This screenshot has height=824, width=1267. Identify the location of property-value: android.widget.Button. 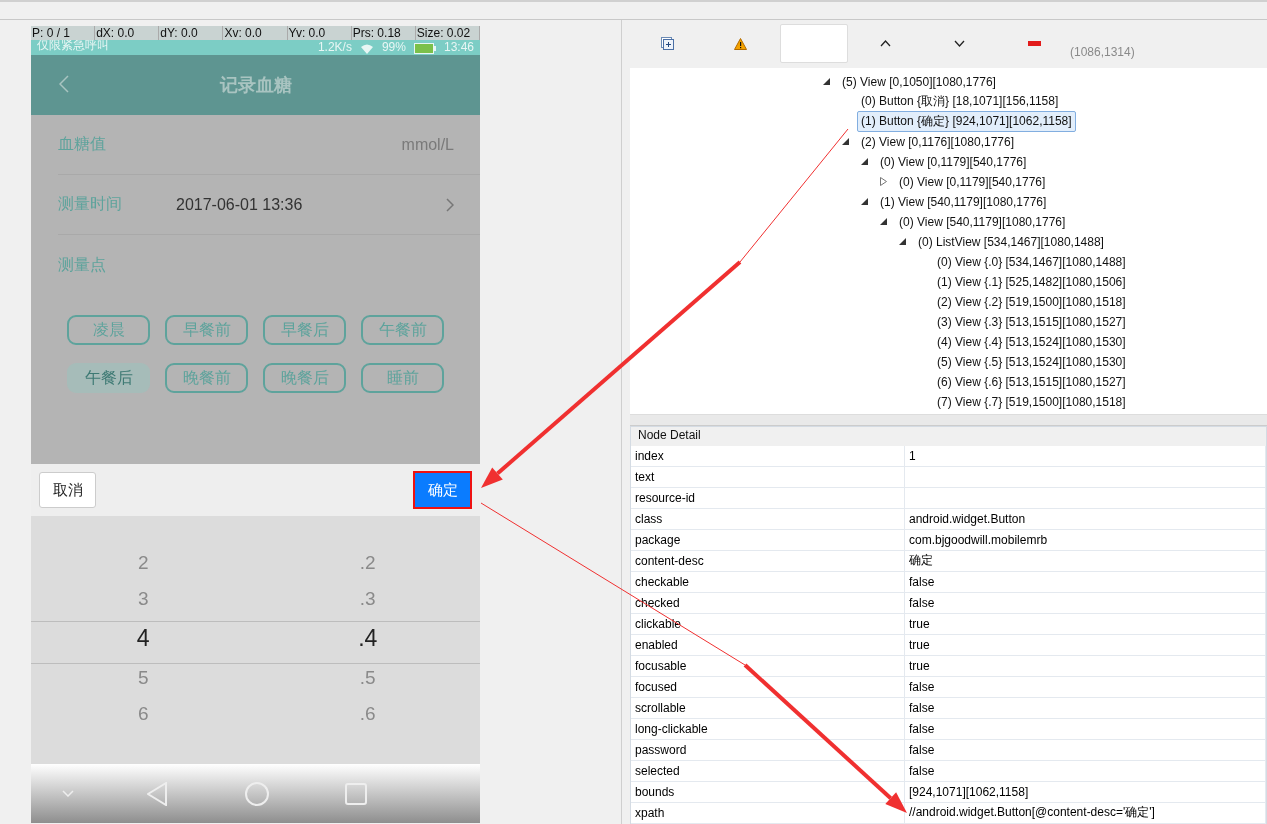
(1085, 519).